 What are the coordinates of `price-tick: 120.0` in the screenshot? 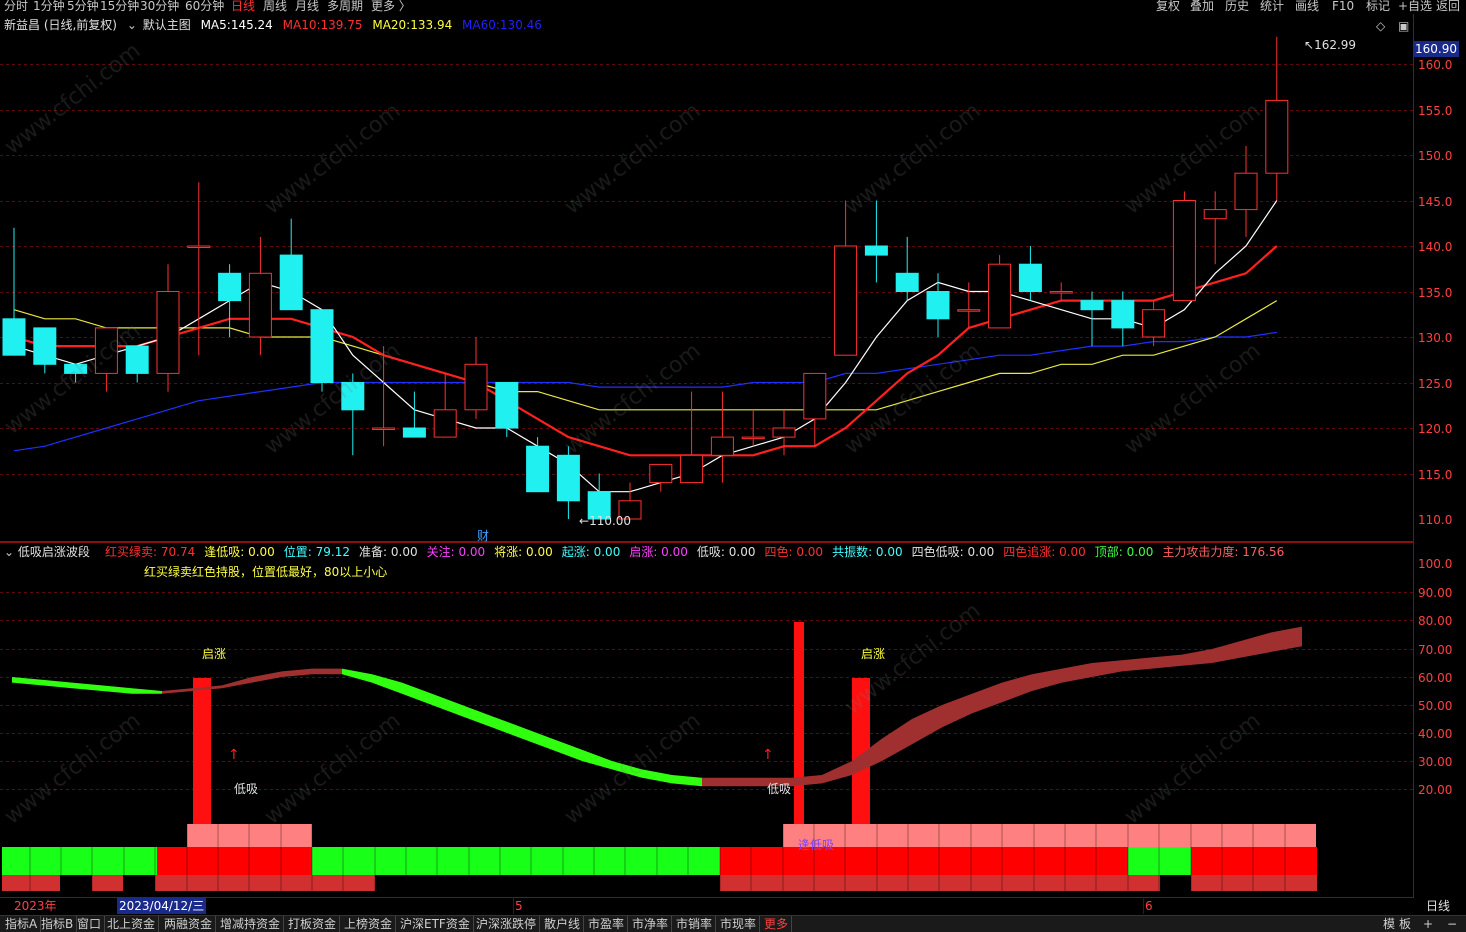 It's located at (1435, 429).